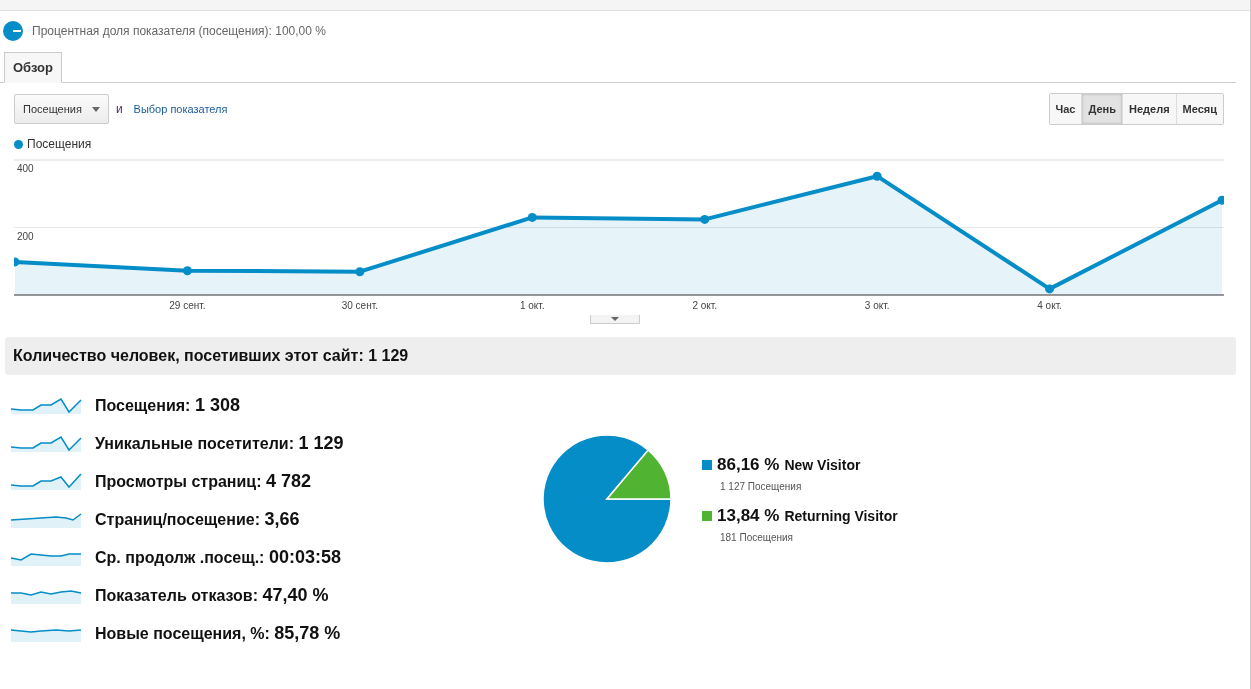 The height and width of the screenshot is (689, 1251). Describe the element at coordinates (757, 537) in the screenshot. I see `visit-count: 181 Посещения` at that location.